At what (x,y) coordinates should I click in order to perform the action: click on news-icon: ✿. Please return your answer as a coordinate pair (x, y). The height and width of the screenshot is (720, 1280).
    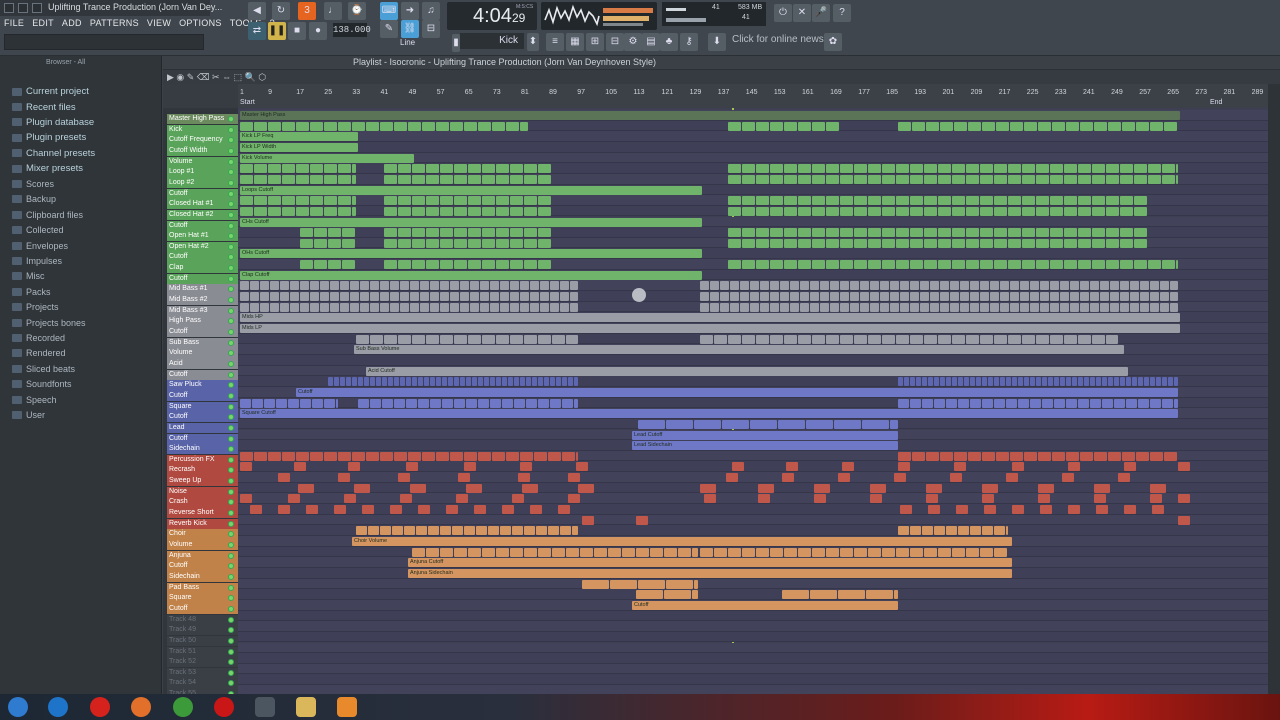
    Looking at the image, I should click on (833, 42).